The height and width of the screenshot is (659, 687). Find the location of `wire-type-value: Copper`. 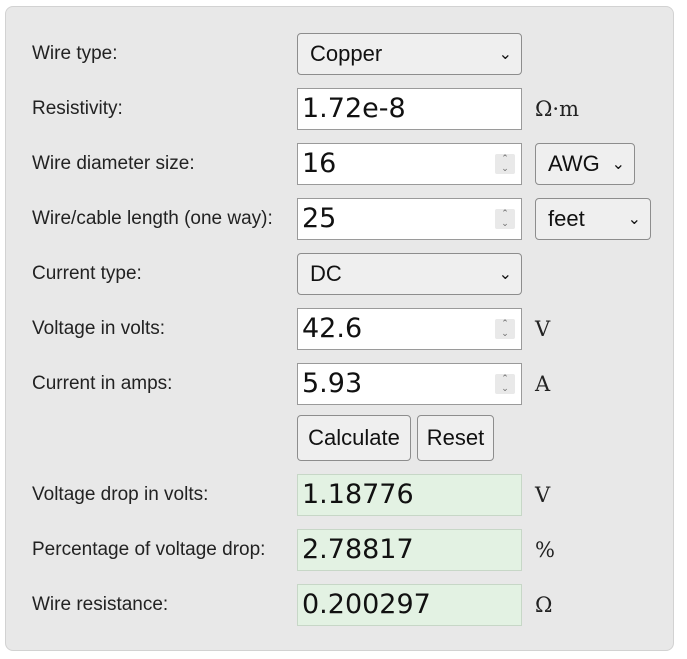

wire-type-value: Copper is located at coordinates (346, 53).